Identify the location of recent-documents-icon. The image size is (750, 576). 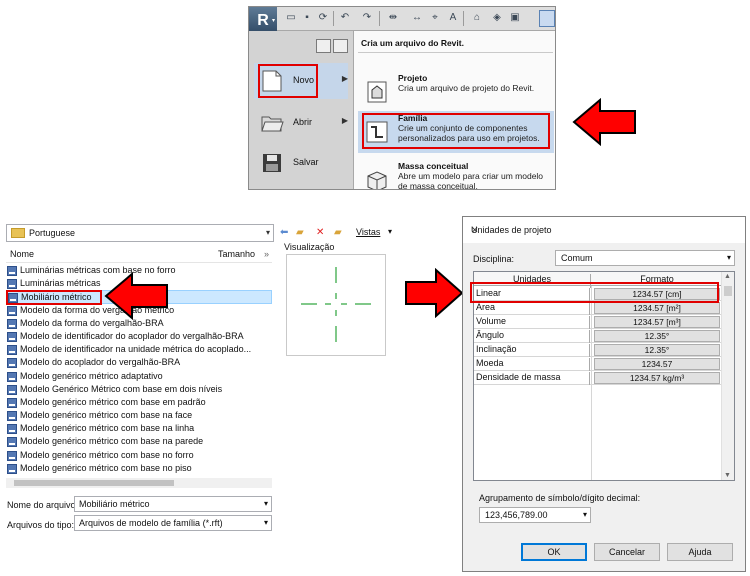
(323, 46).